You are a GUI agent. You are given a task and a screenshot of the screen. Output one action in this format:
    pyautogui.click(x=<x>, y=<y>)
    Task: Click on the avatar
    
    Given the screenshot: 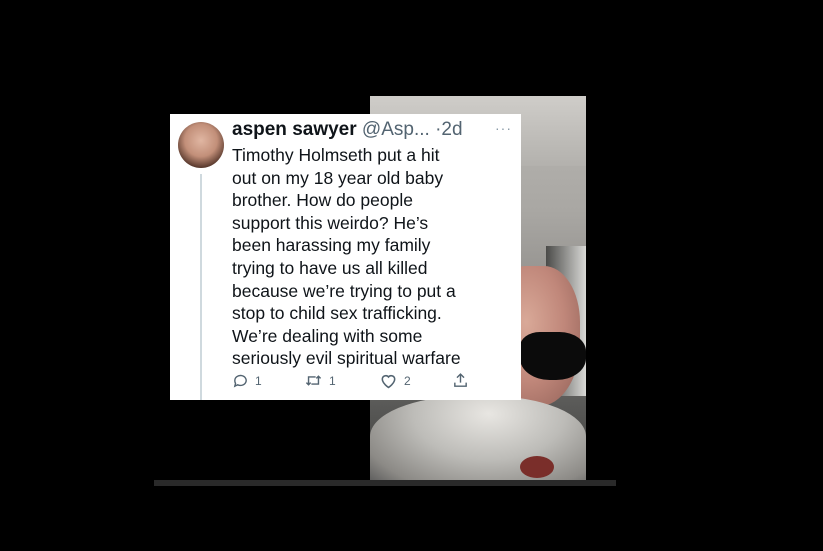 What is the action you would take?
    pyautogui.click(x=201, y=145)
    